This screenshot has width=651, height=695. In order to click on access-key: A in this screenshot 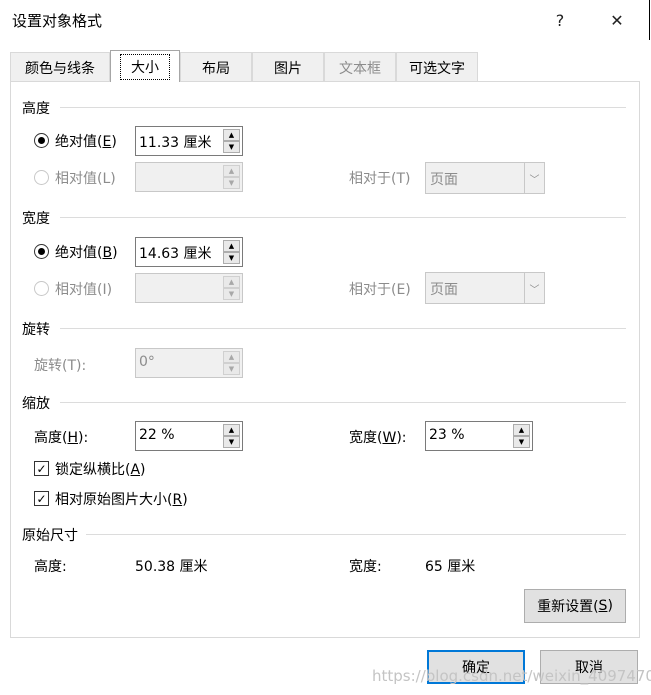, I will do `click(135, 470)`.